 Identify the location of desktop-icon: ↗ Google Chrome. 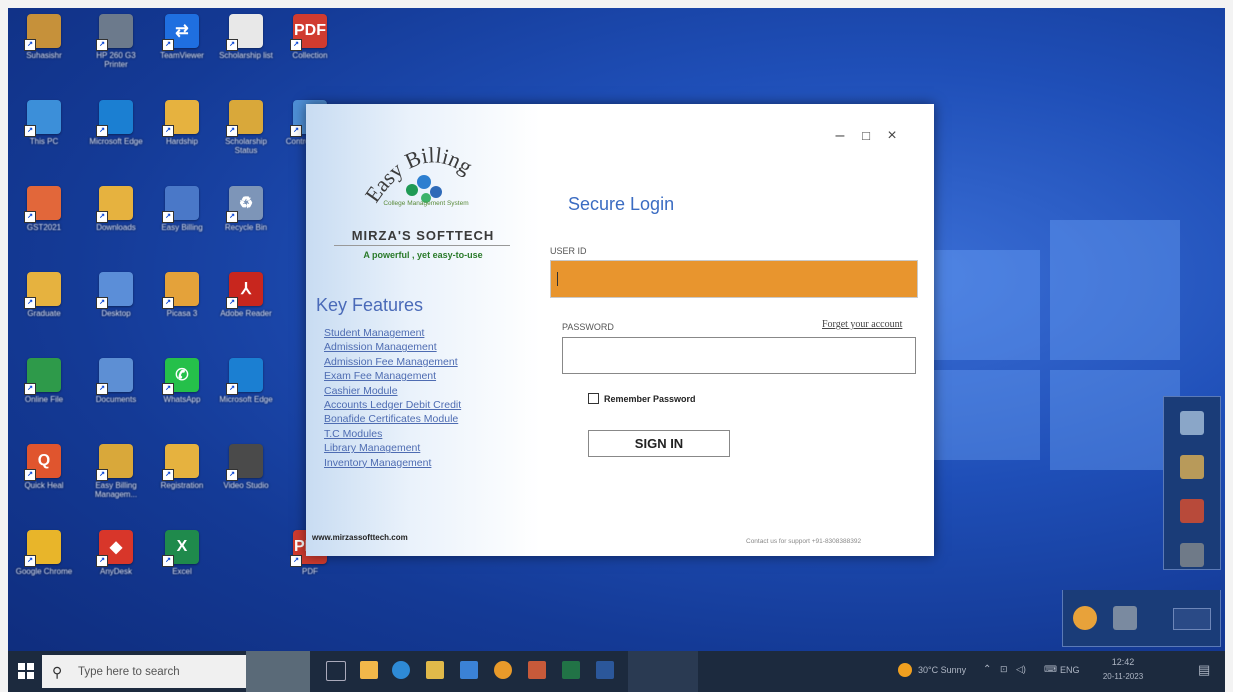
(44, 565).